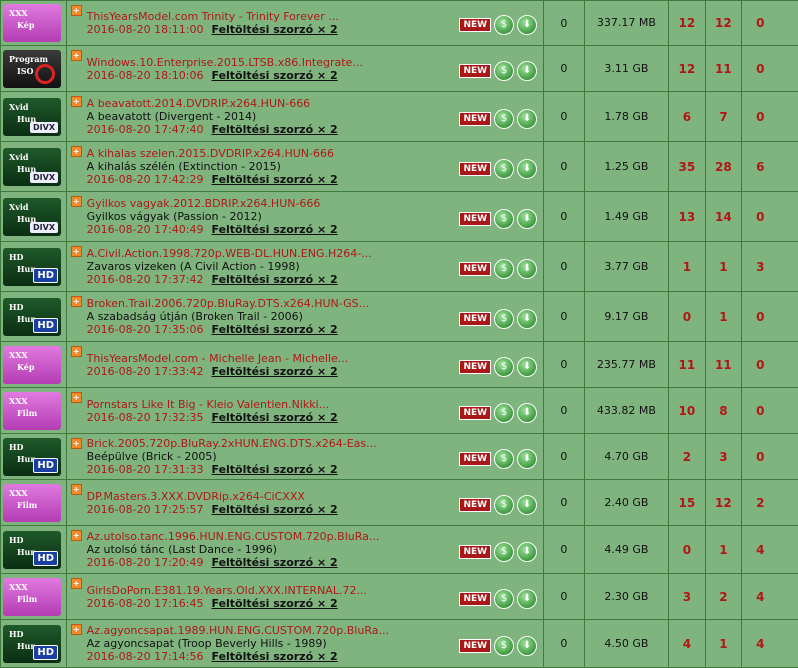 This screenshot has height=668, width=798. I want to click on size-cell: 4.49 GB, so click(626, 550).